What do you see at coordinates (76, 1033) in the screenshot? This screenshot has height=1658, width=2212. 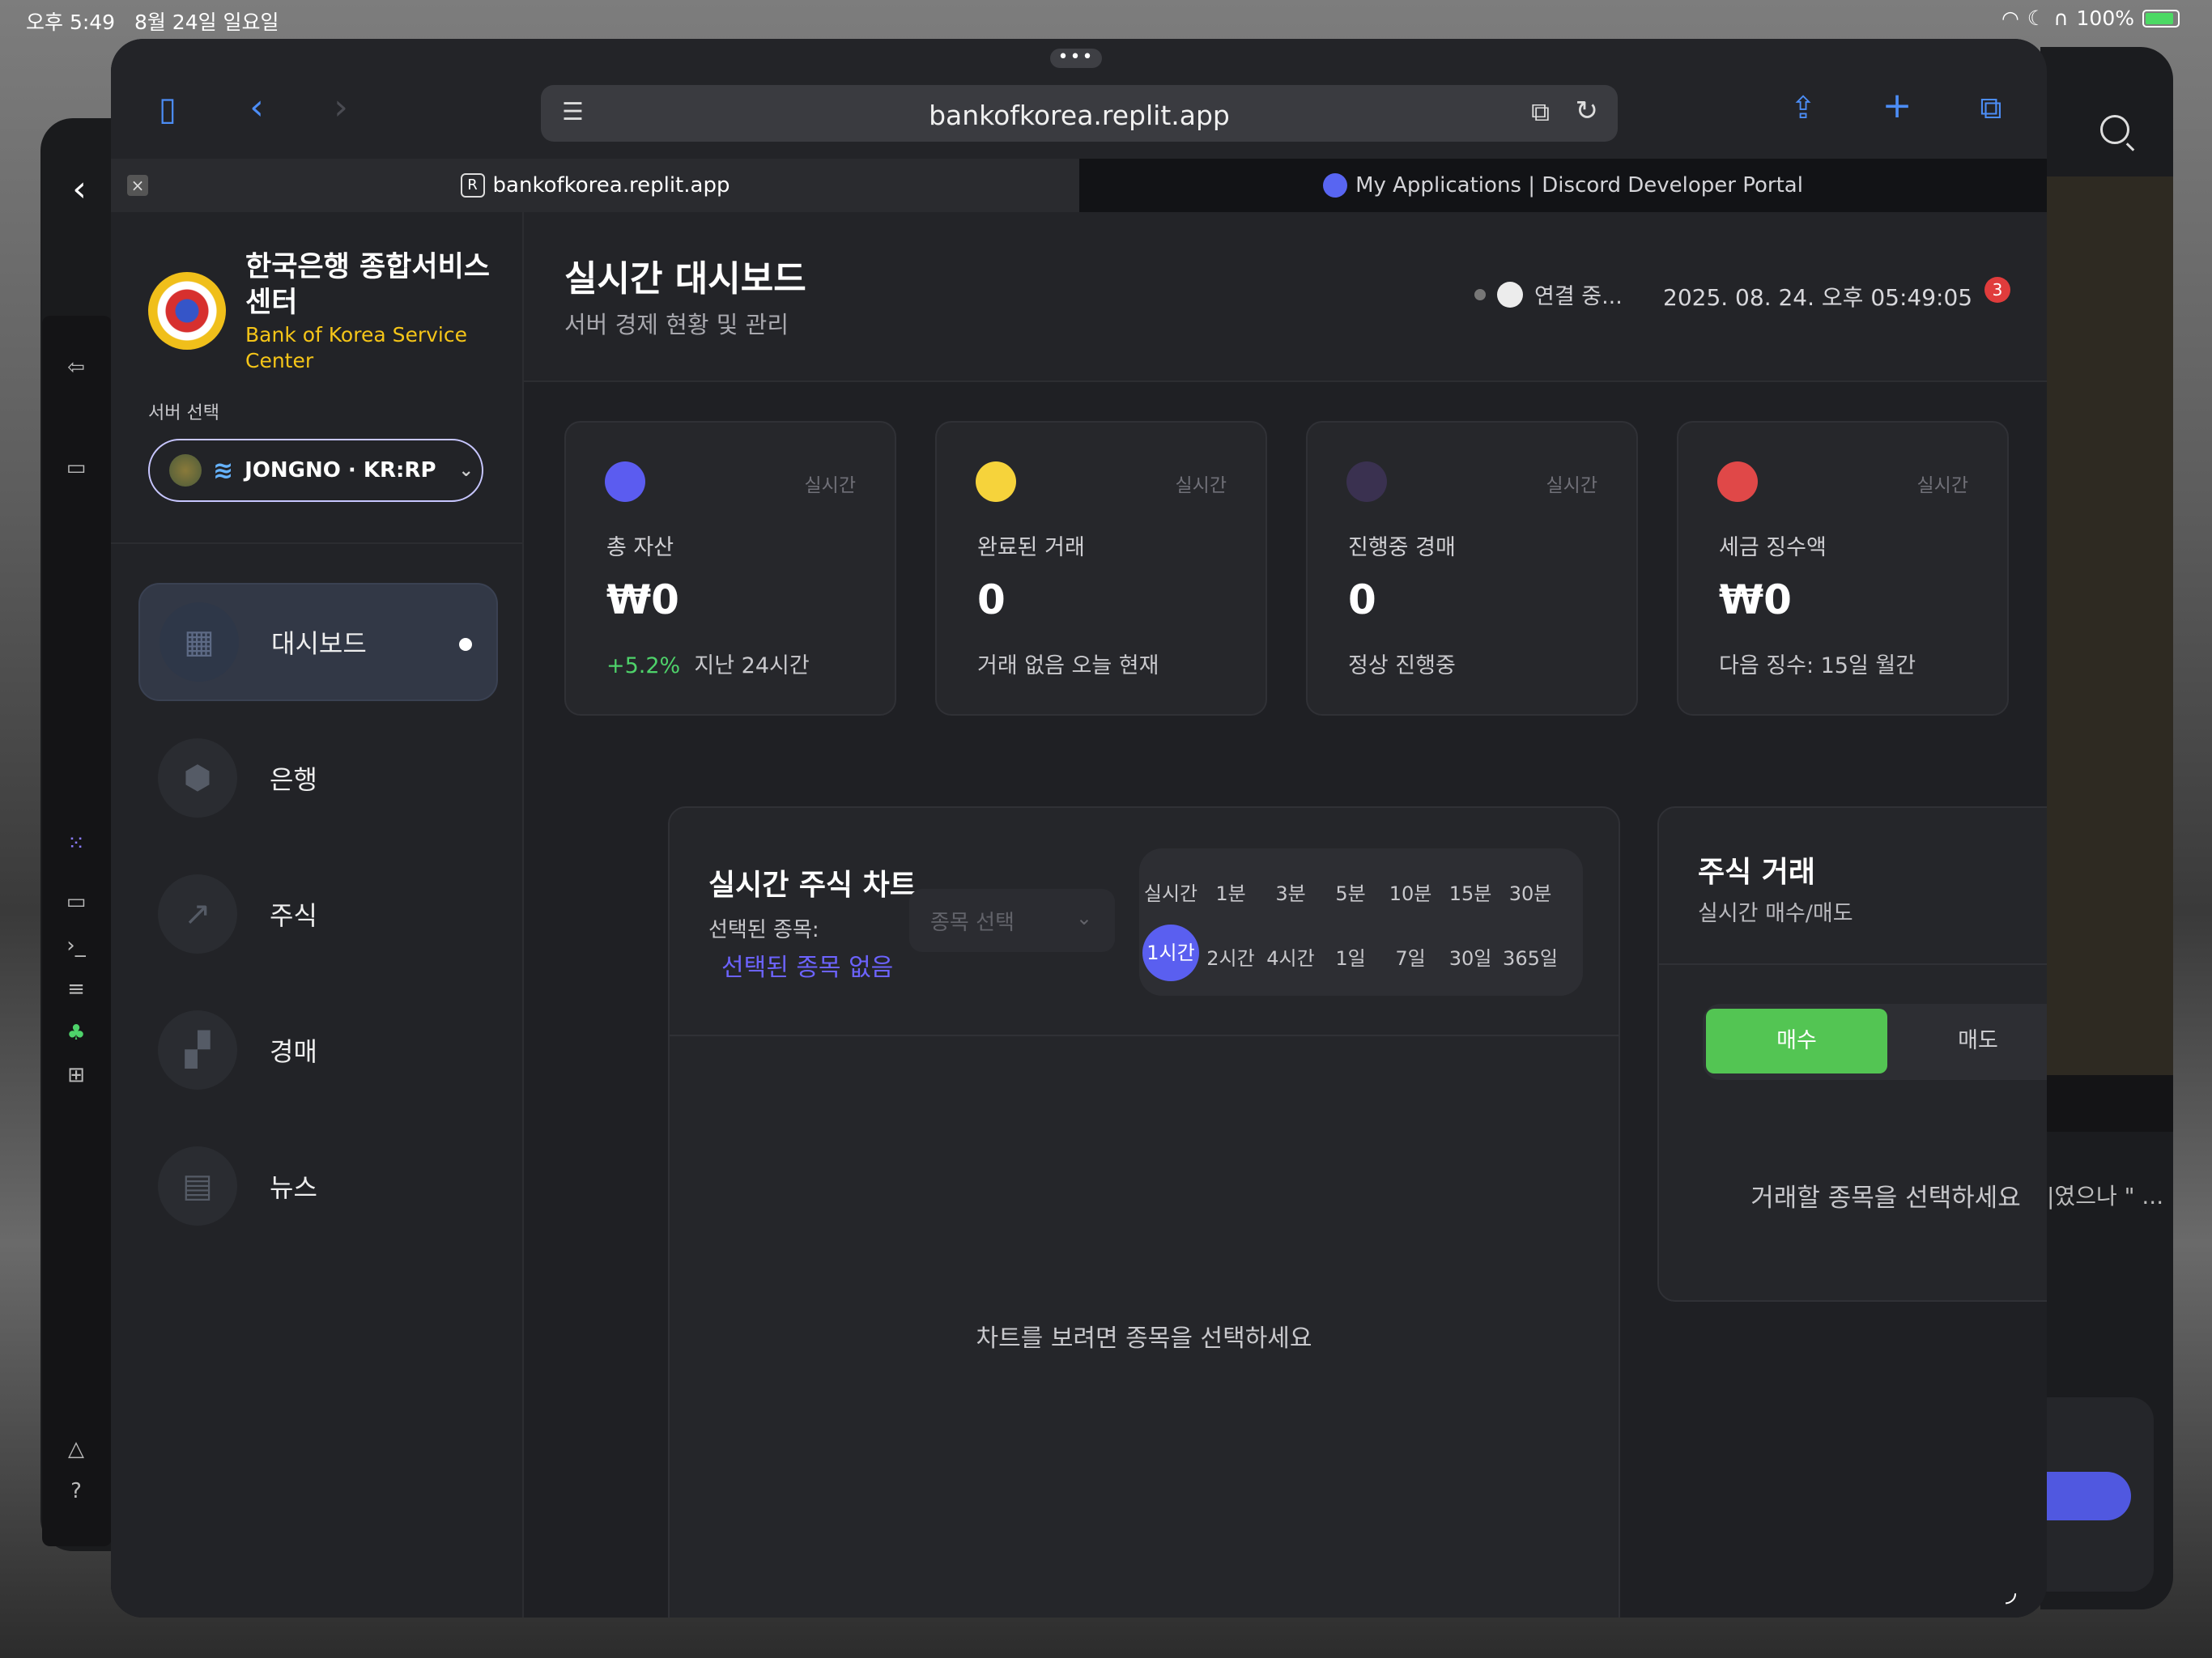 I see `tree-icon: ♣` at bounding box center [76, 1033].